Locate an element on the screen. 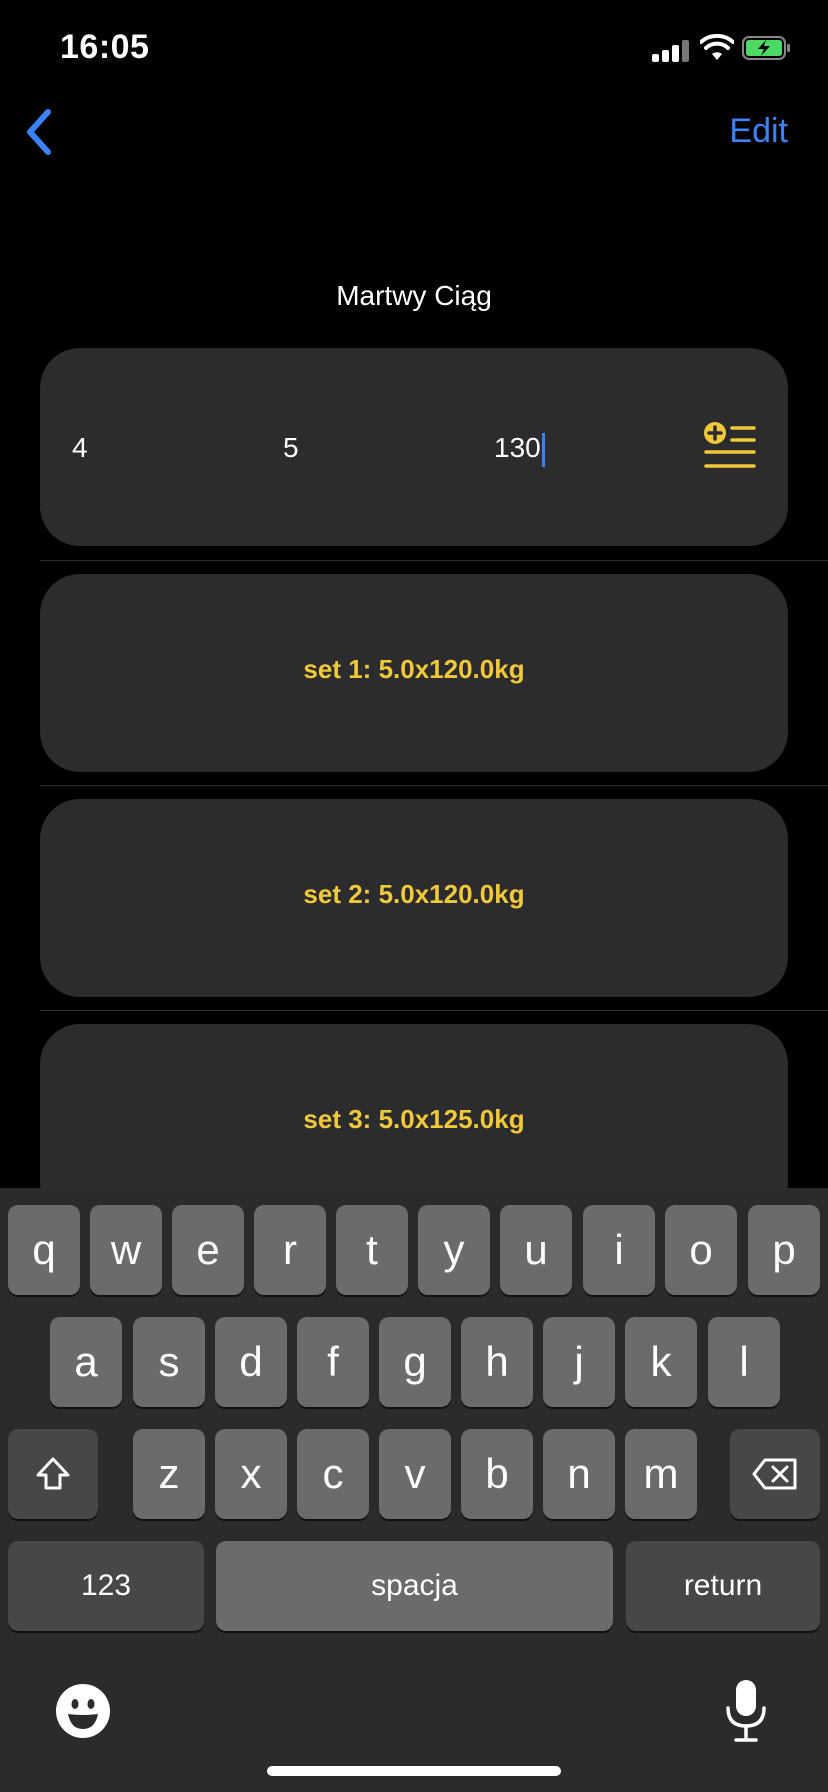 The width and height of the screenshot is (828, 1792). shift-icon is located at coordinates (53, 1473).